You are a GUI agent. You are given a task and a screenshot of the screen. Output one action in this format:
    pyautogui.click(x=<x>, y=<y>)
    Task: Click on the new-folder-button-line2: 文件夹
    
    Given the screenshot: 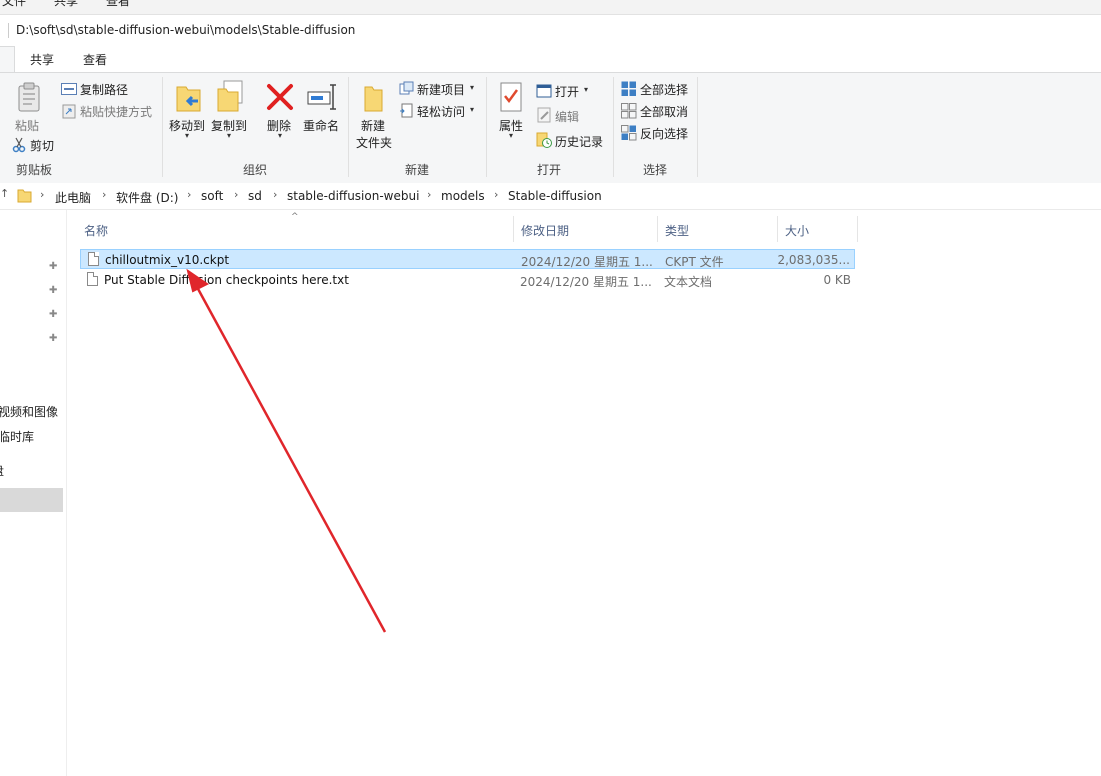 What is the action you would take?
    pyautogui.click(x=374, y=142)
    